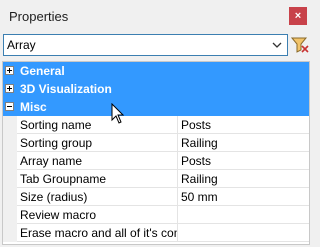 The width and height of the screenshot is (320, 247). Describe the element at coordinates (156, 15) in the screenshot. I see `title-bar: Properties ×` at that location.